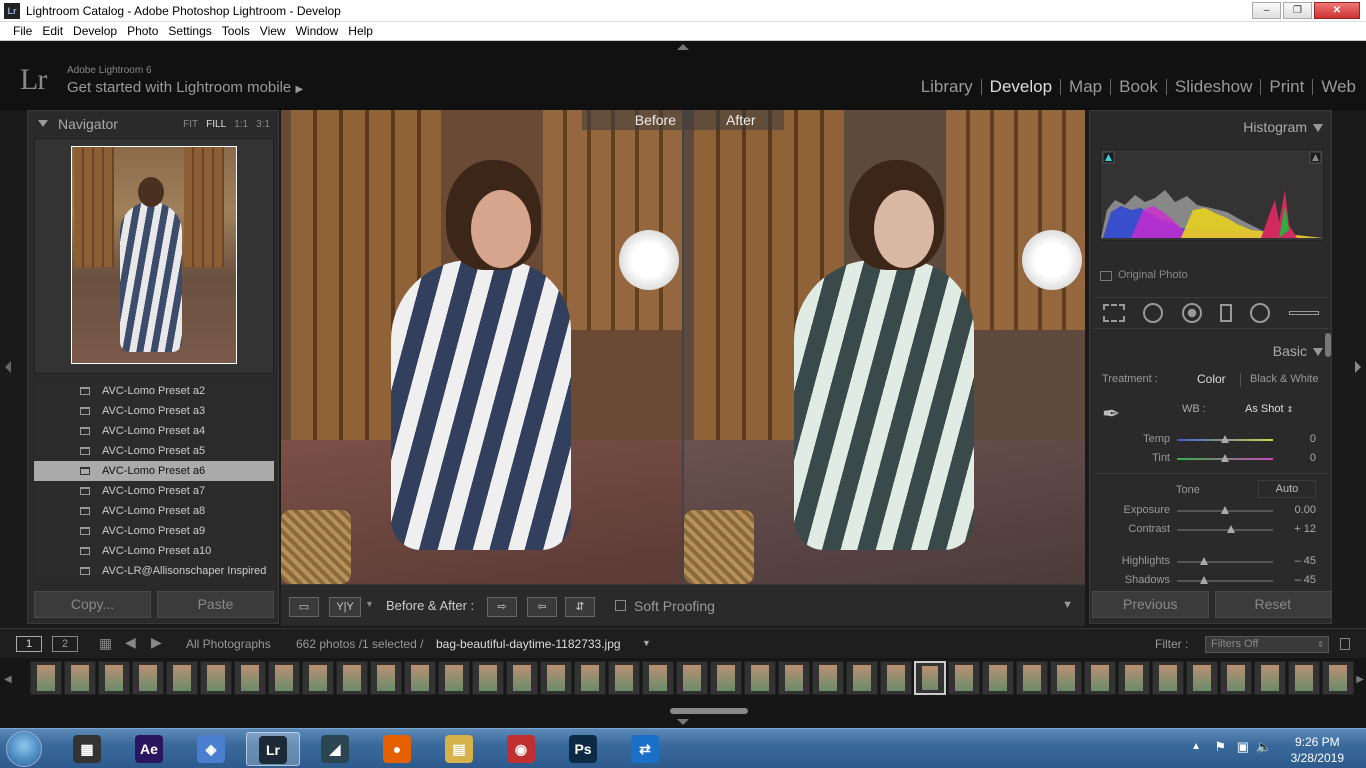 The height and width of the screenshot is (768, 1366). I want to click on slider-value: 0.00, so click(1305, 510).